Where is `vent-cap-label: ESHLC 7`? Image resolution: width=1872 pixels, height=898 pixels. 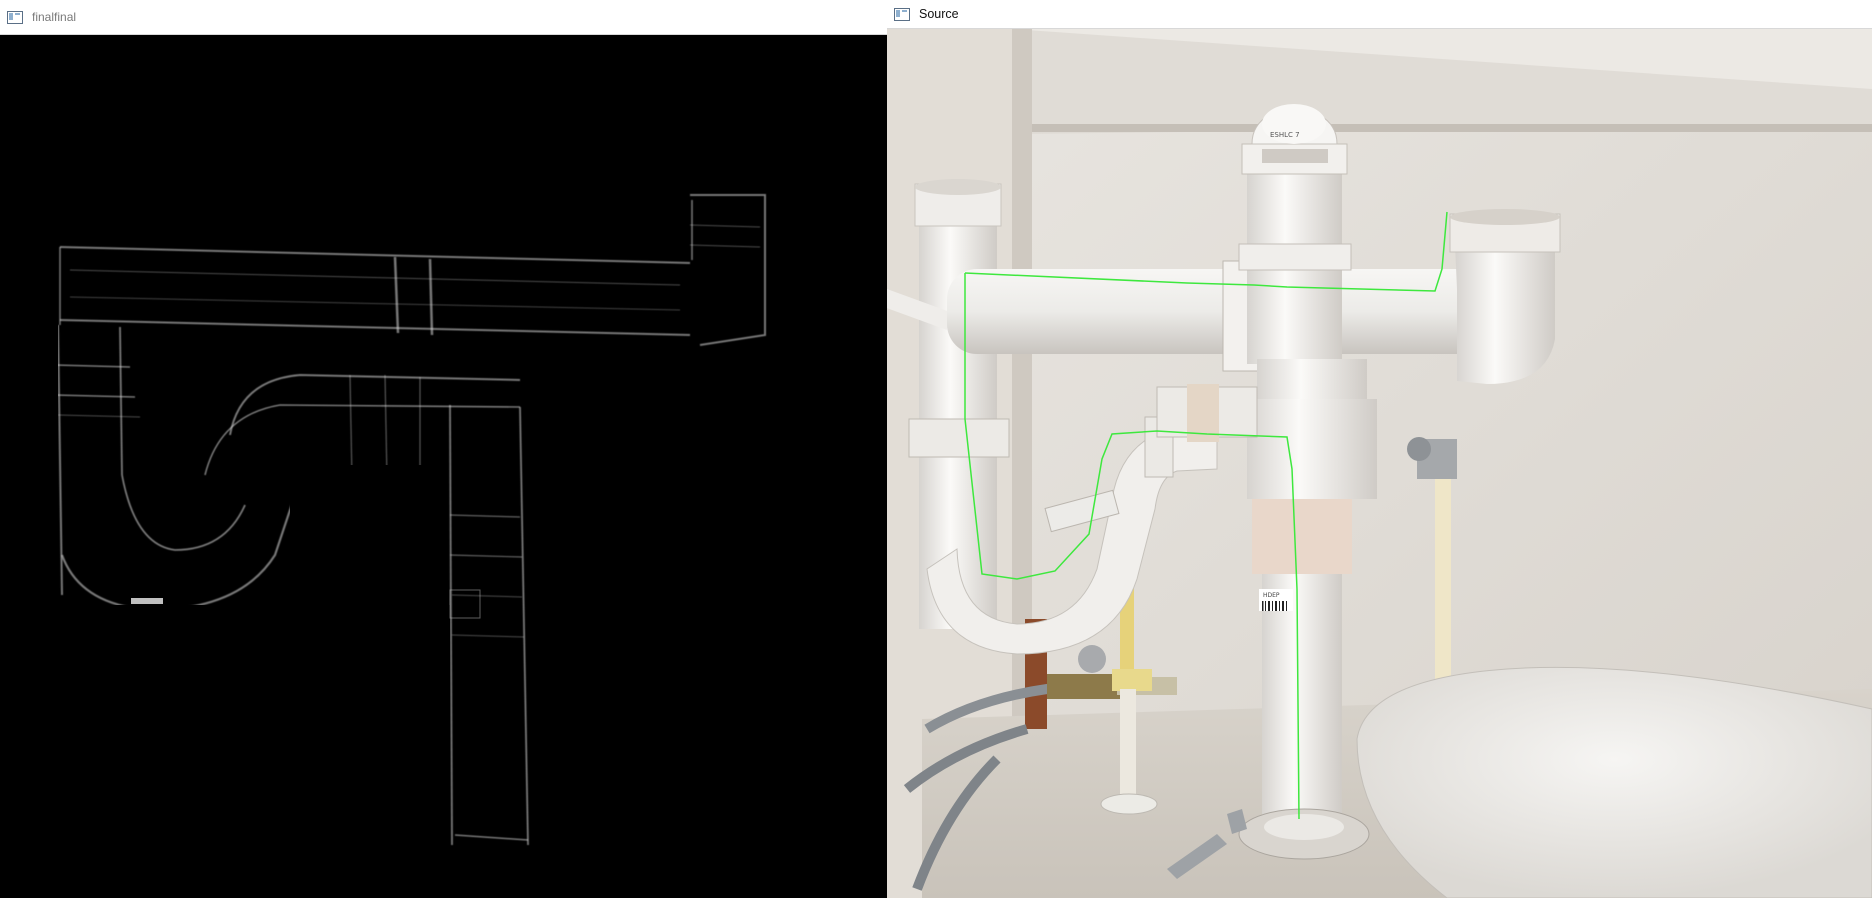 vent-cap-label: ESHLC 7 is located at coordinates (1285, 135).